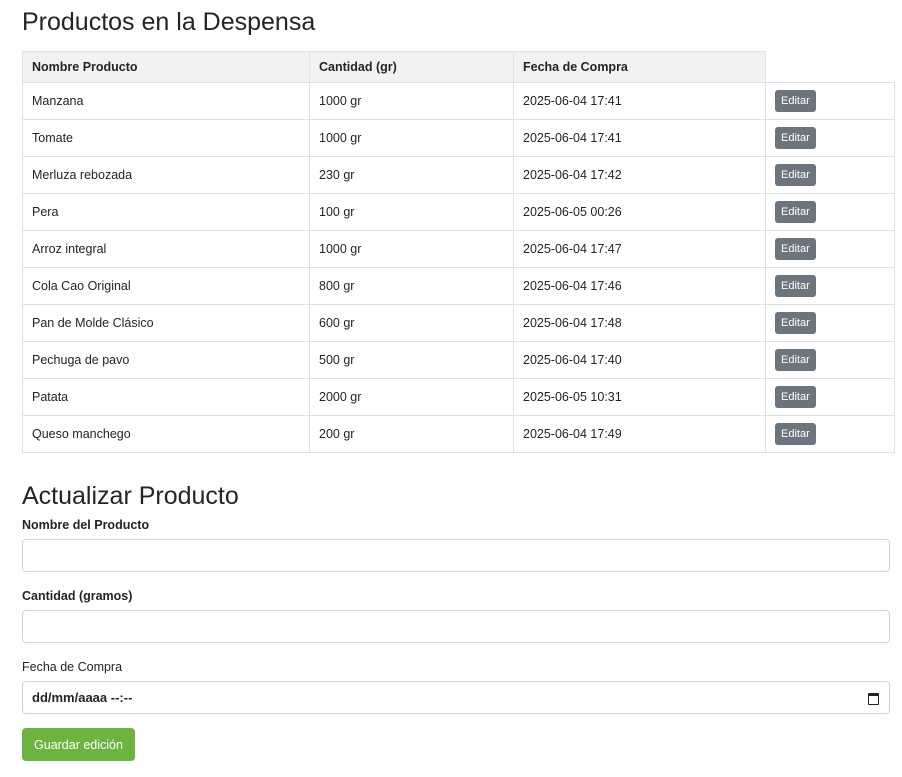 The image size is (902, 777). Describe the element at coordinates (639, 434) in the screenshot. I see `cell-fecha: 2025-06-04 17:49` at that location.